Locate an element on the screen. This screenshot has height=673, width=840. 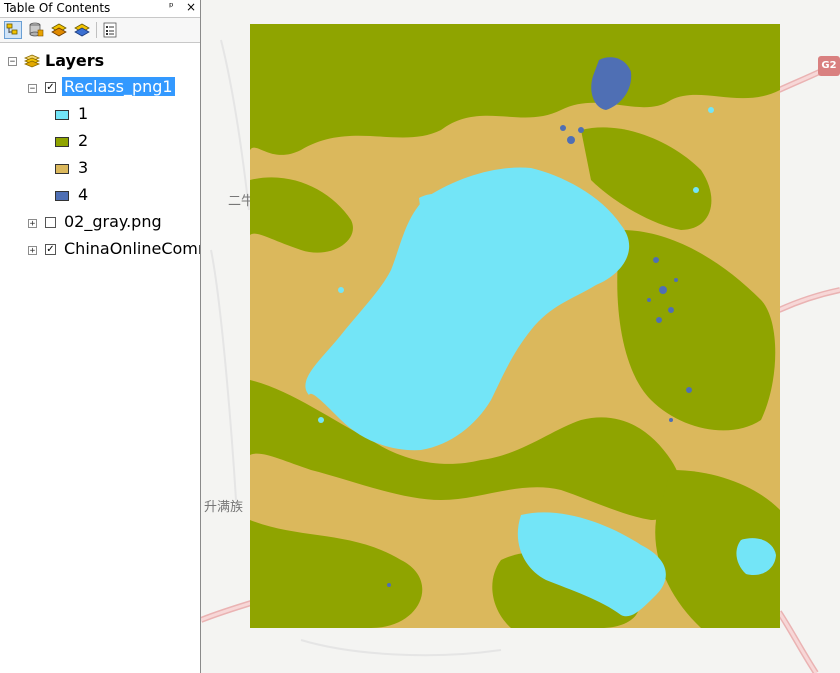
layer-visibility-checkbox is located at coordinates (50, 222).